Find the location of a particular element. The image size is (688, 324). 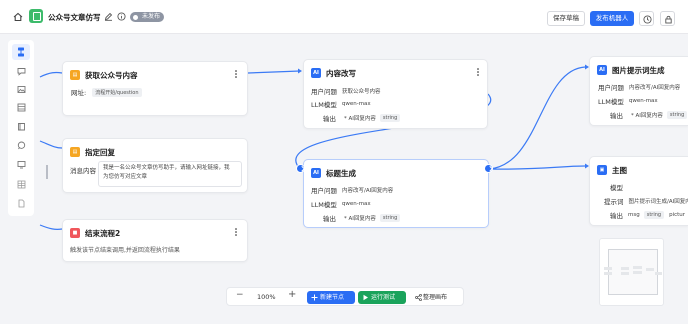

prompt-value: 图片提示词生成/AI回复内容 is located at coordinates (658, 201).